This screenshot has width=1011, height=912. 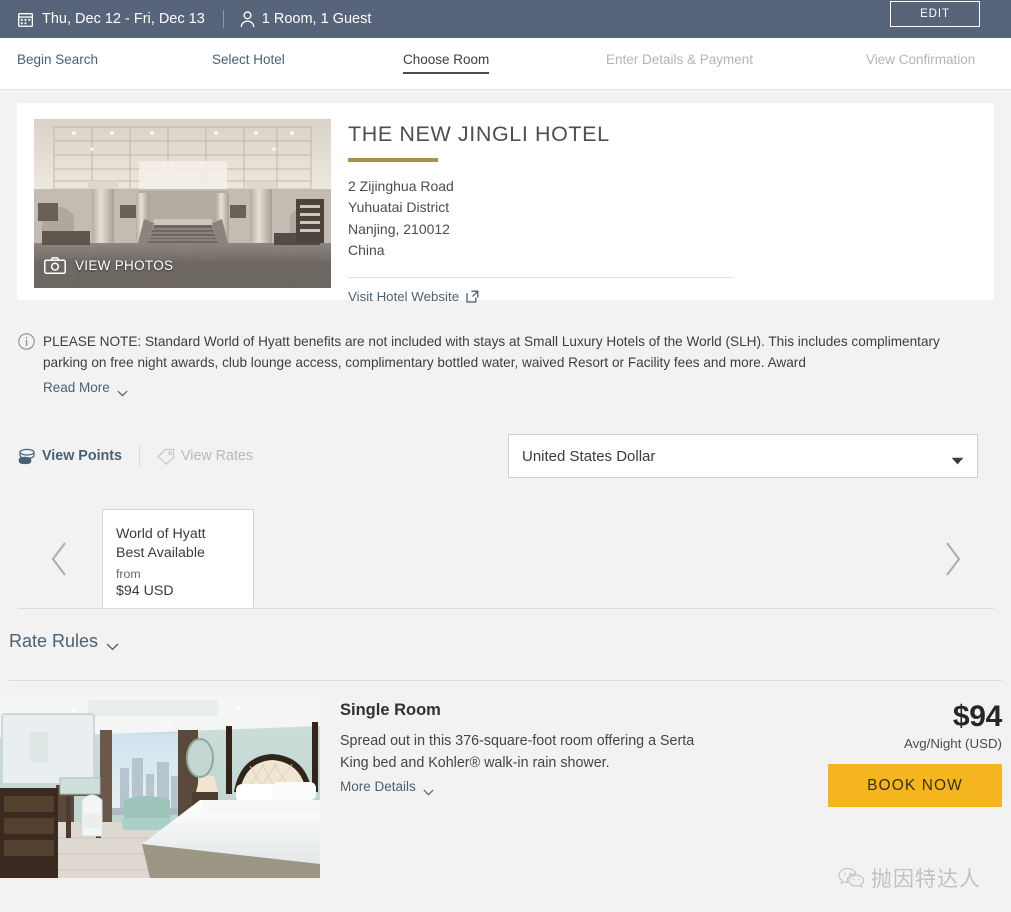 What do you see at coordinates (25, 19) in the screenshot?
I see `calendar-icon` at bounding box center [25, 19].